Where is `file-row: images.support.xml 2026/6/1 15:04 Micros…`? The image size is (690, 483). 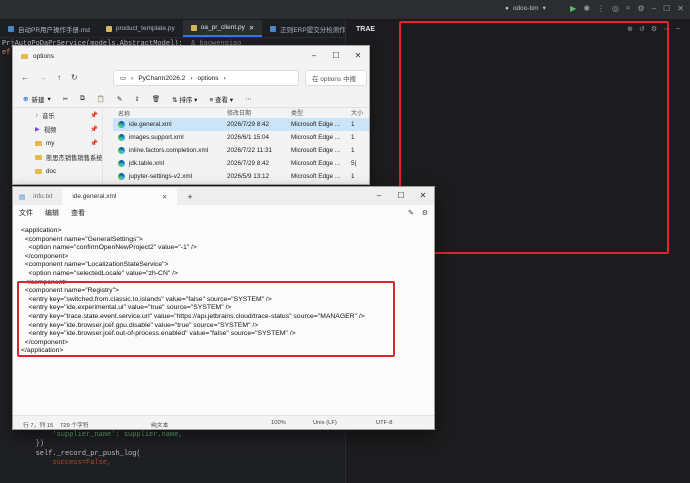 file-row: images.support.xml 2026/6/1 15:04 Micros… is located at coordinates (241, 137).